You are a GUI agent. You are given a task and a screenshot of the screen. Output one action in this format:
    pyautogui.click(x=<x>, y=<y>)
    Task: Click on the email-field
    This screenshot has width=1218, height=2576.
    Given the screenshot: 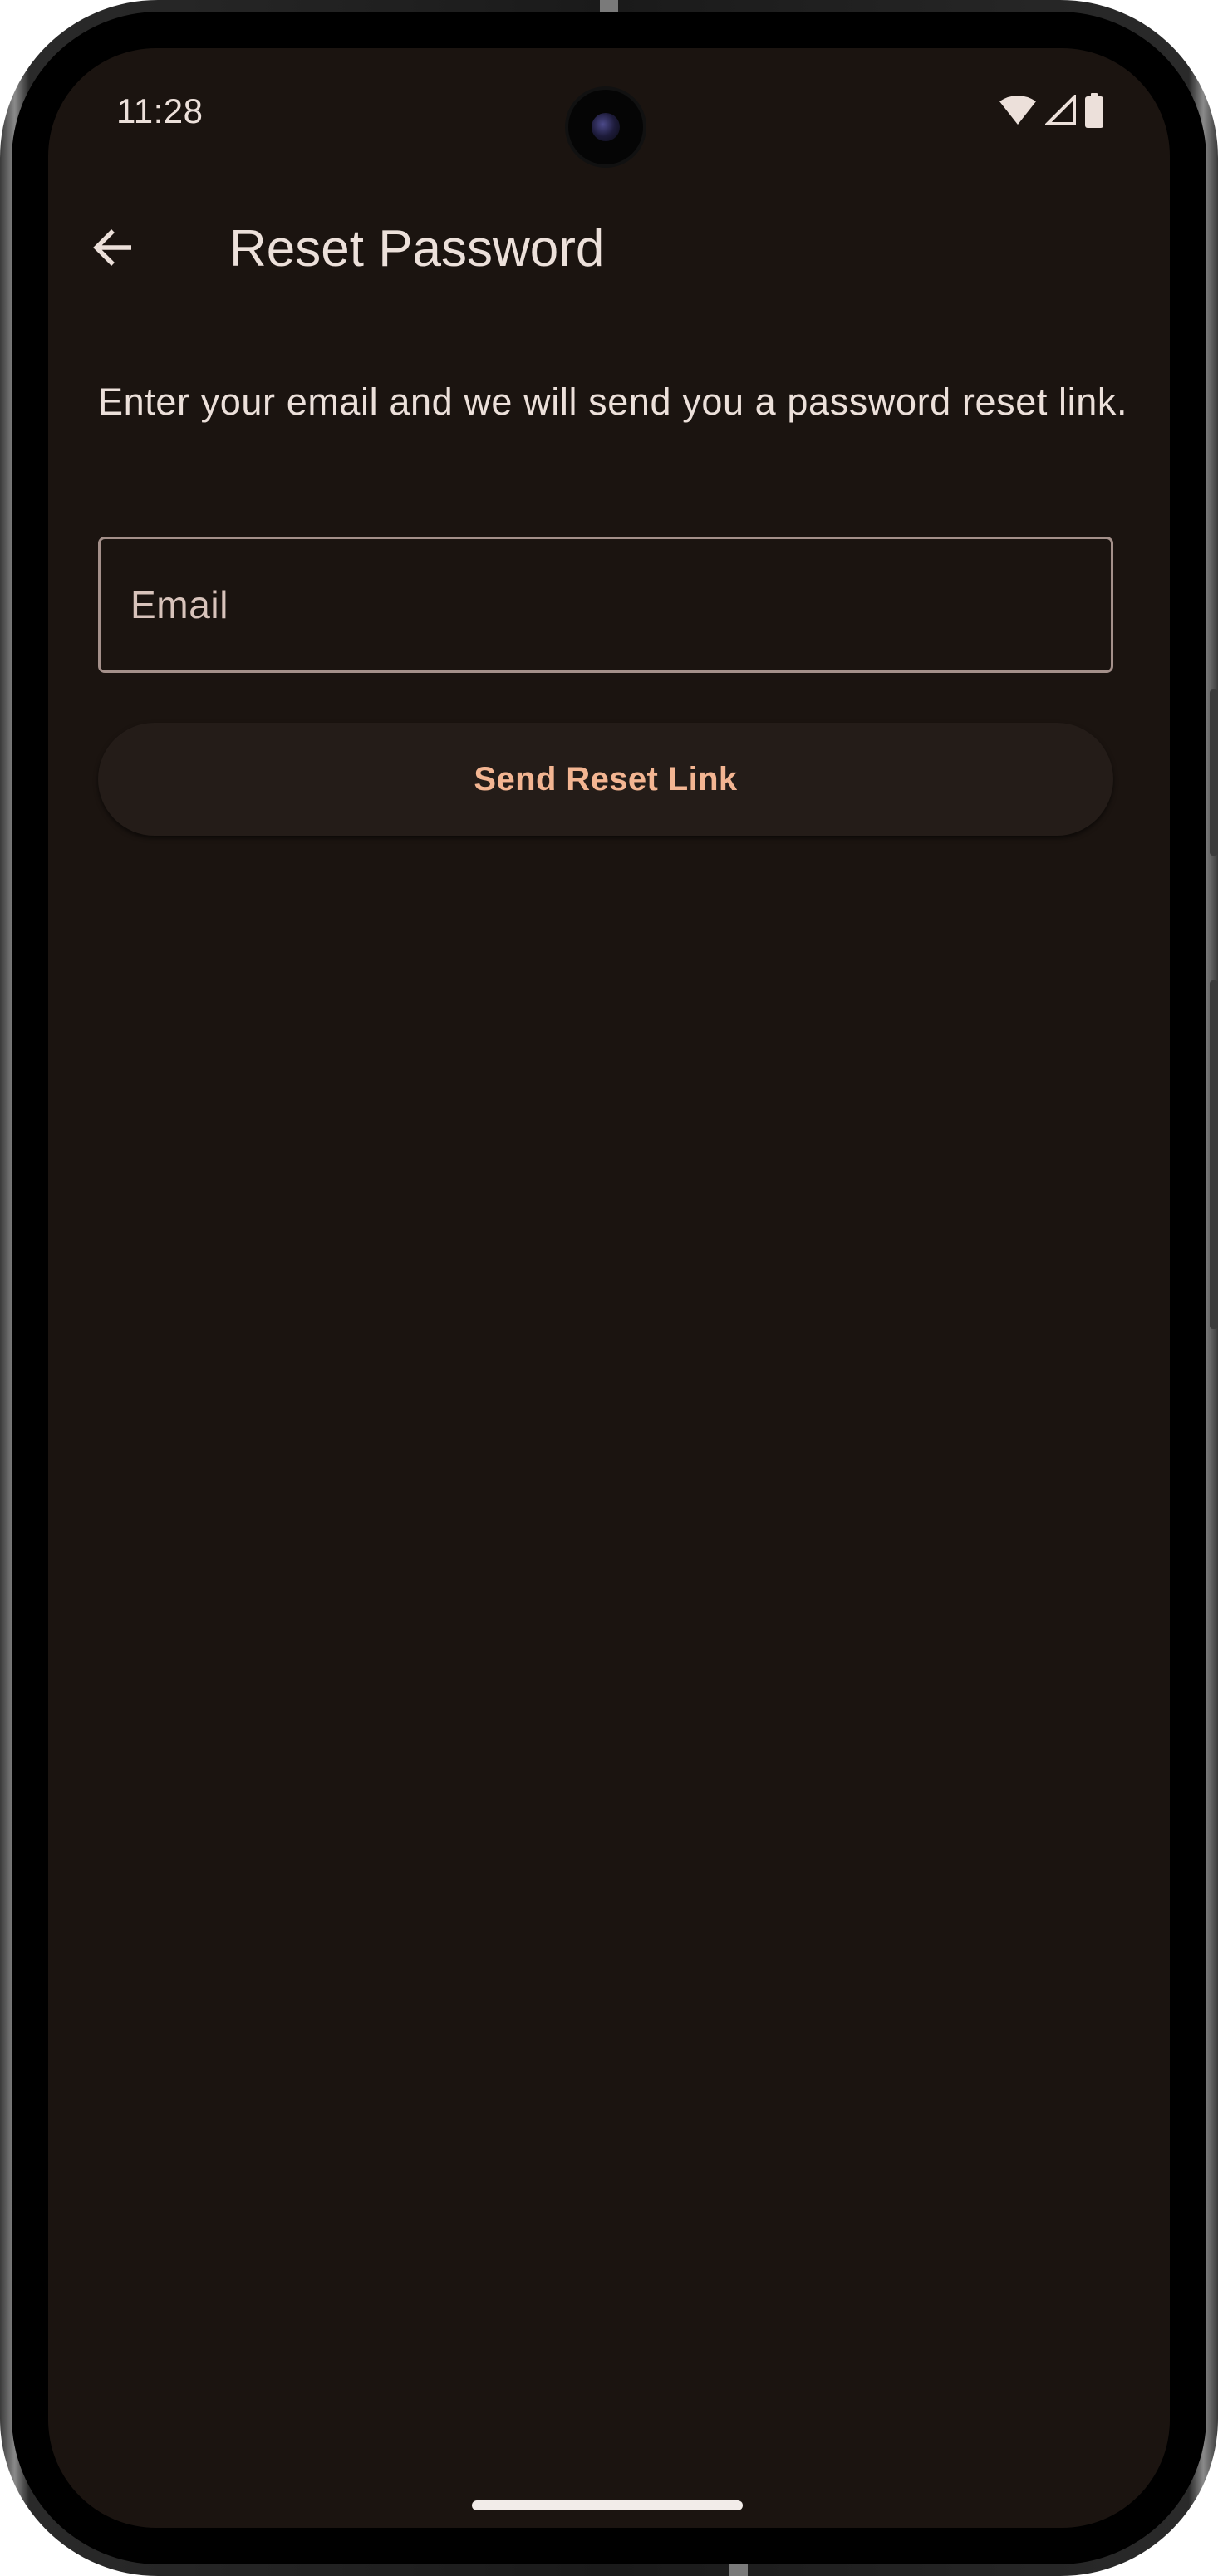 What is the action you would take?
    pyautogui.click(x=605, y=605)
    